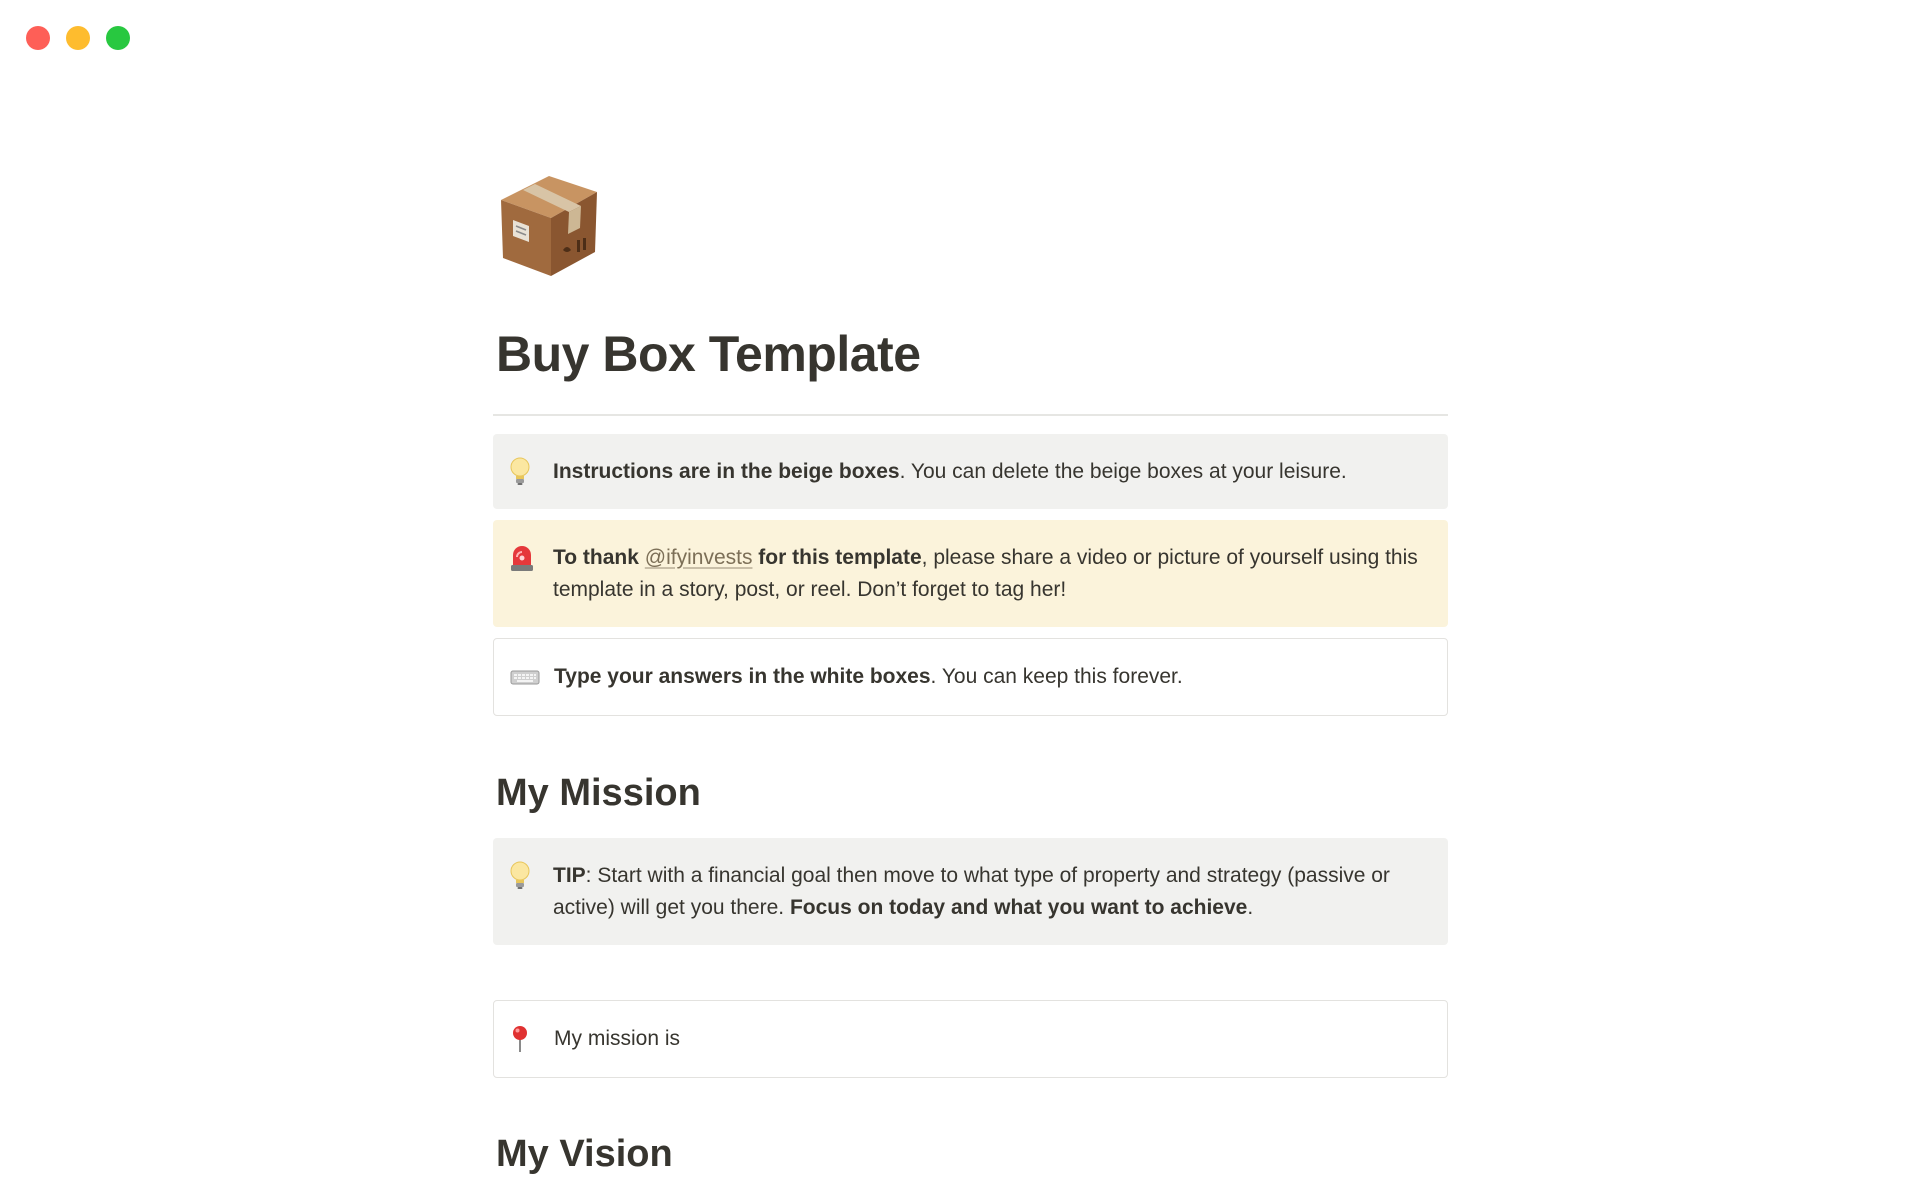 The image size is (1920, 1200). I want to click on mission-answer-text: My mission is, so click(990, 1039).